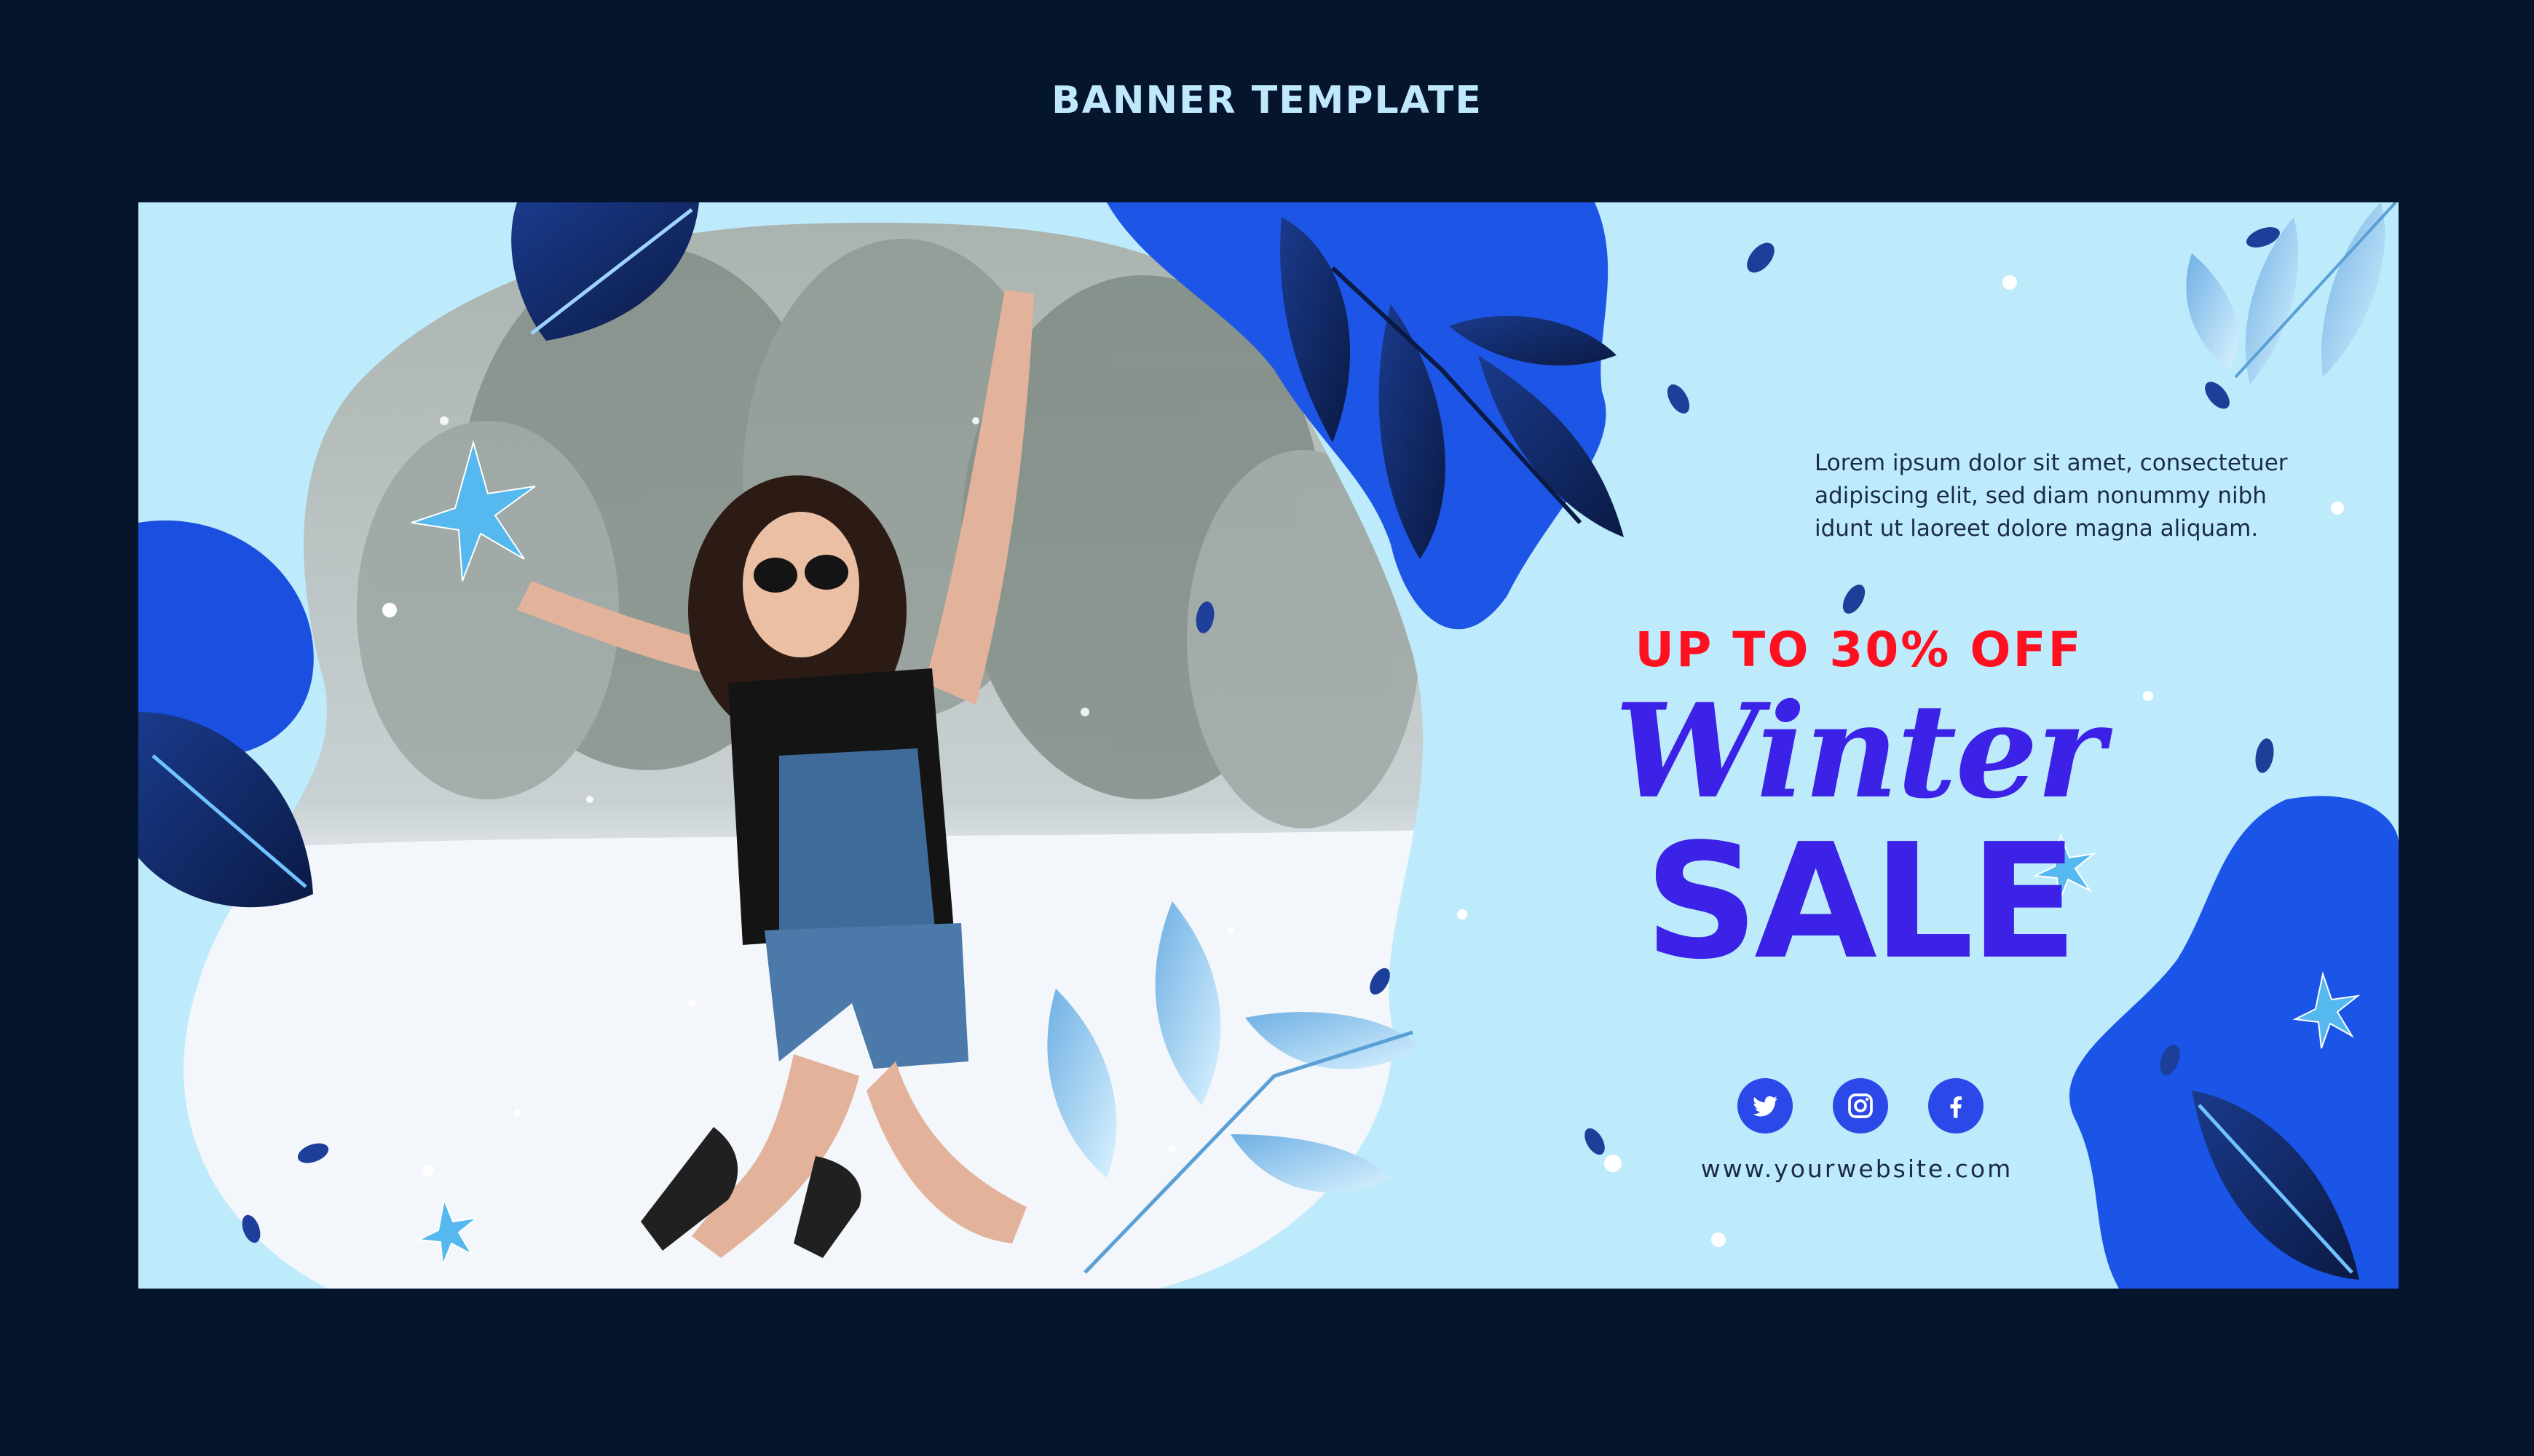 The width and height of the screenshot is (2534, 1456). What do you see at coordinates (2037, 528) in the screenshot?
I see `description-line: idunt ut laoreet dolore magna aliquam.` at bounding box center [2037, 528].